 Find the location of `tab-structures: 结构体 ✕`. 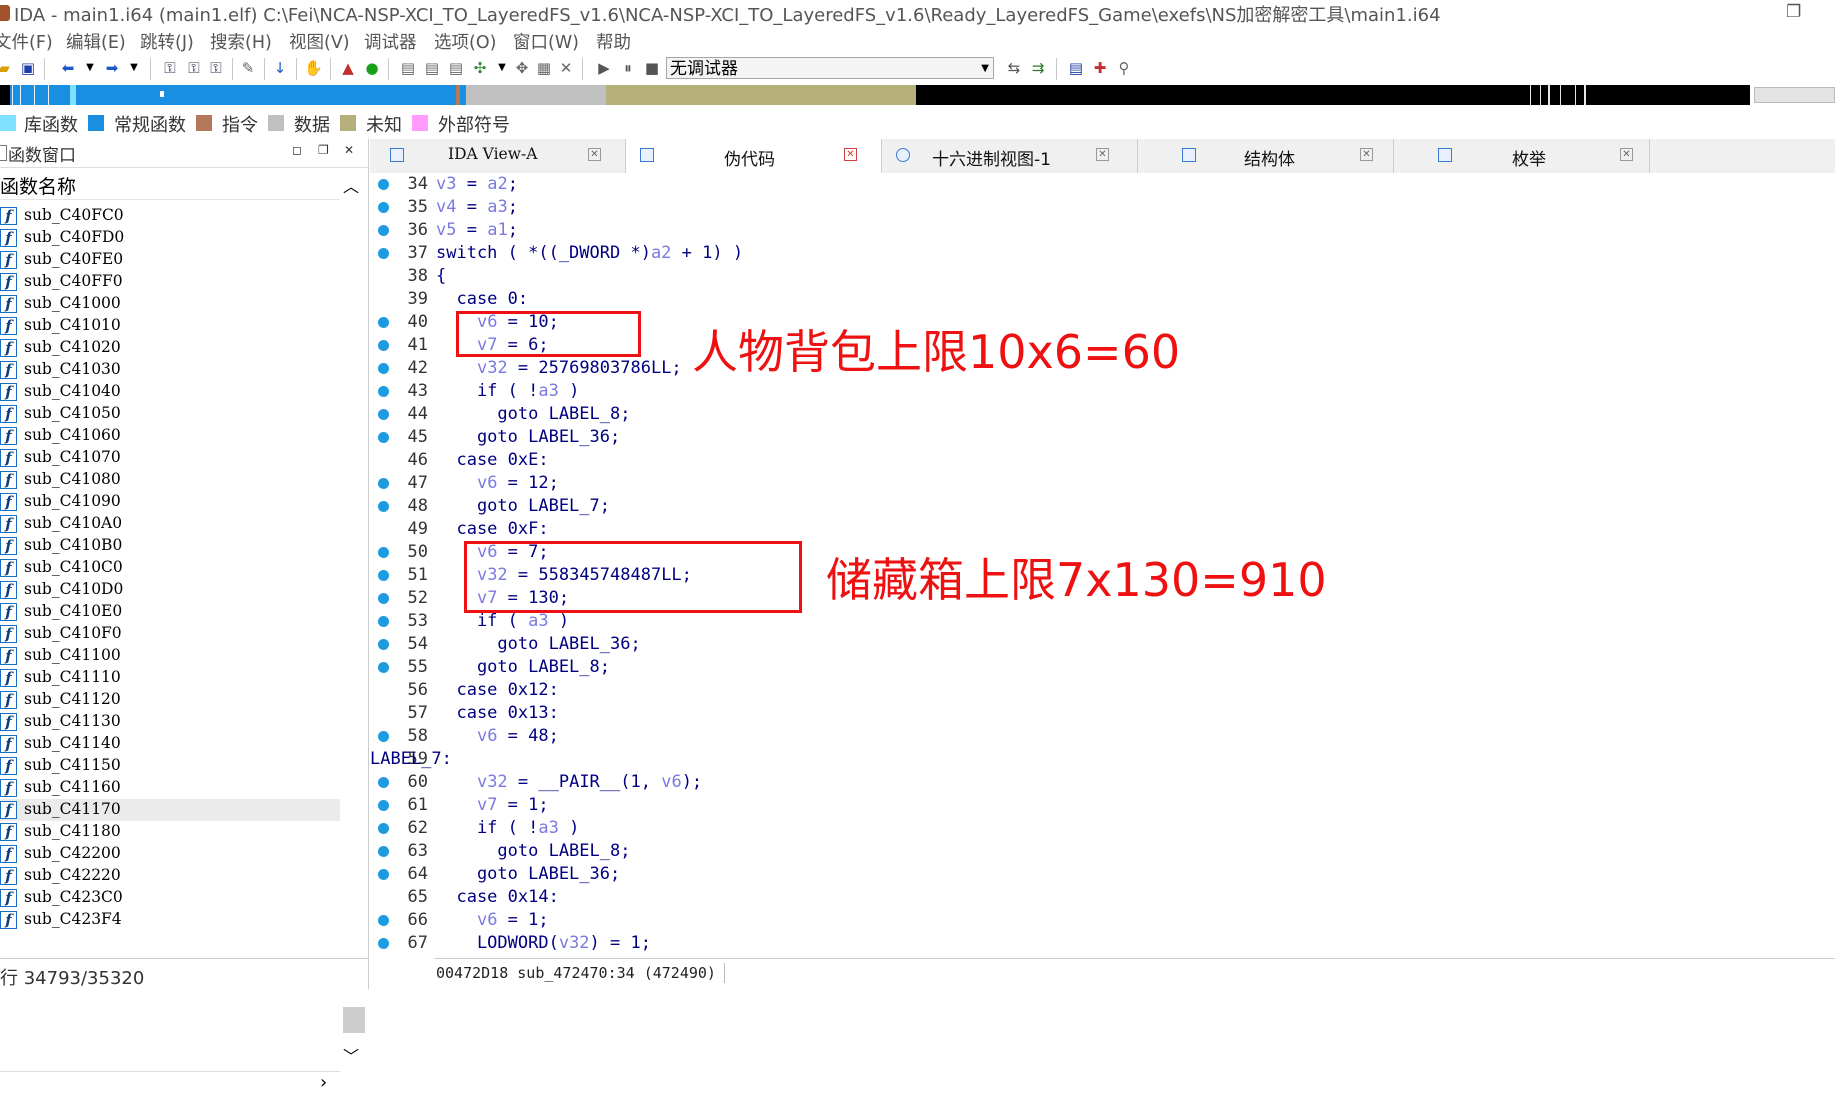

tab-structures: 结构体 ✕ is located at coordinates (1266, 156).